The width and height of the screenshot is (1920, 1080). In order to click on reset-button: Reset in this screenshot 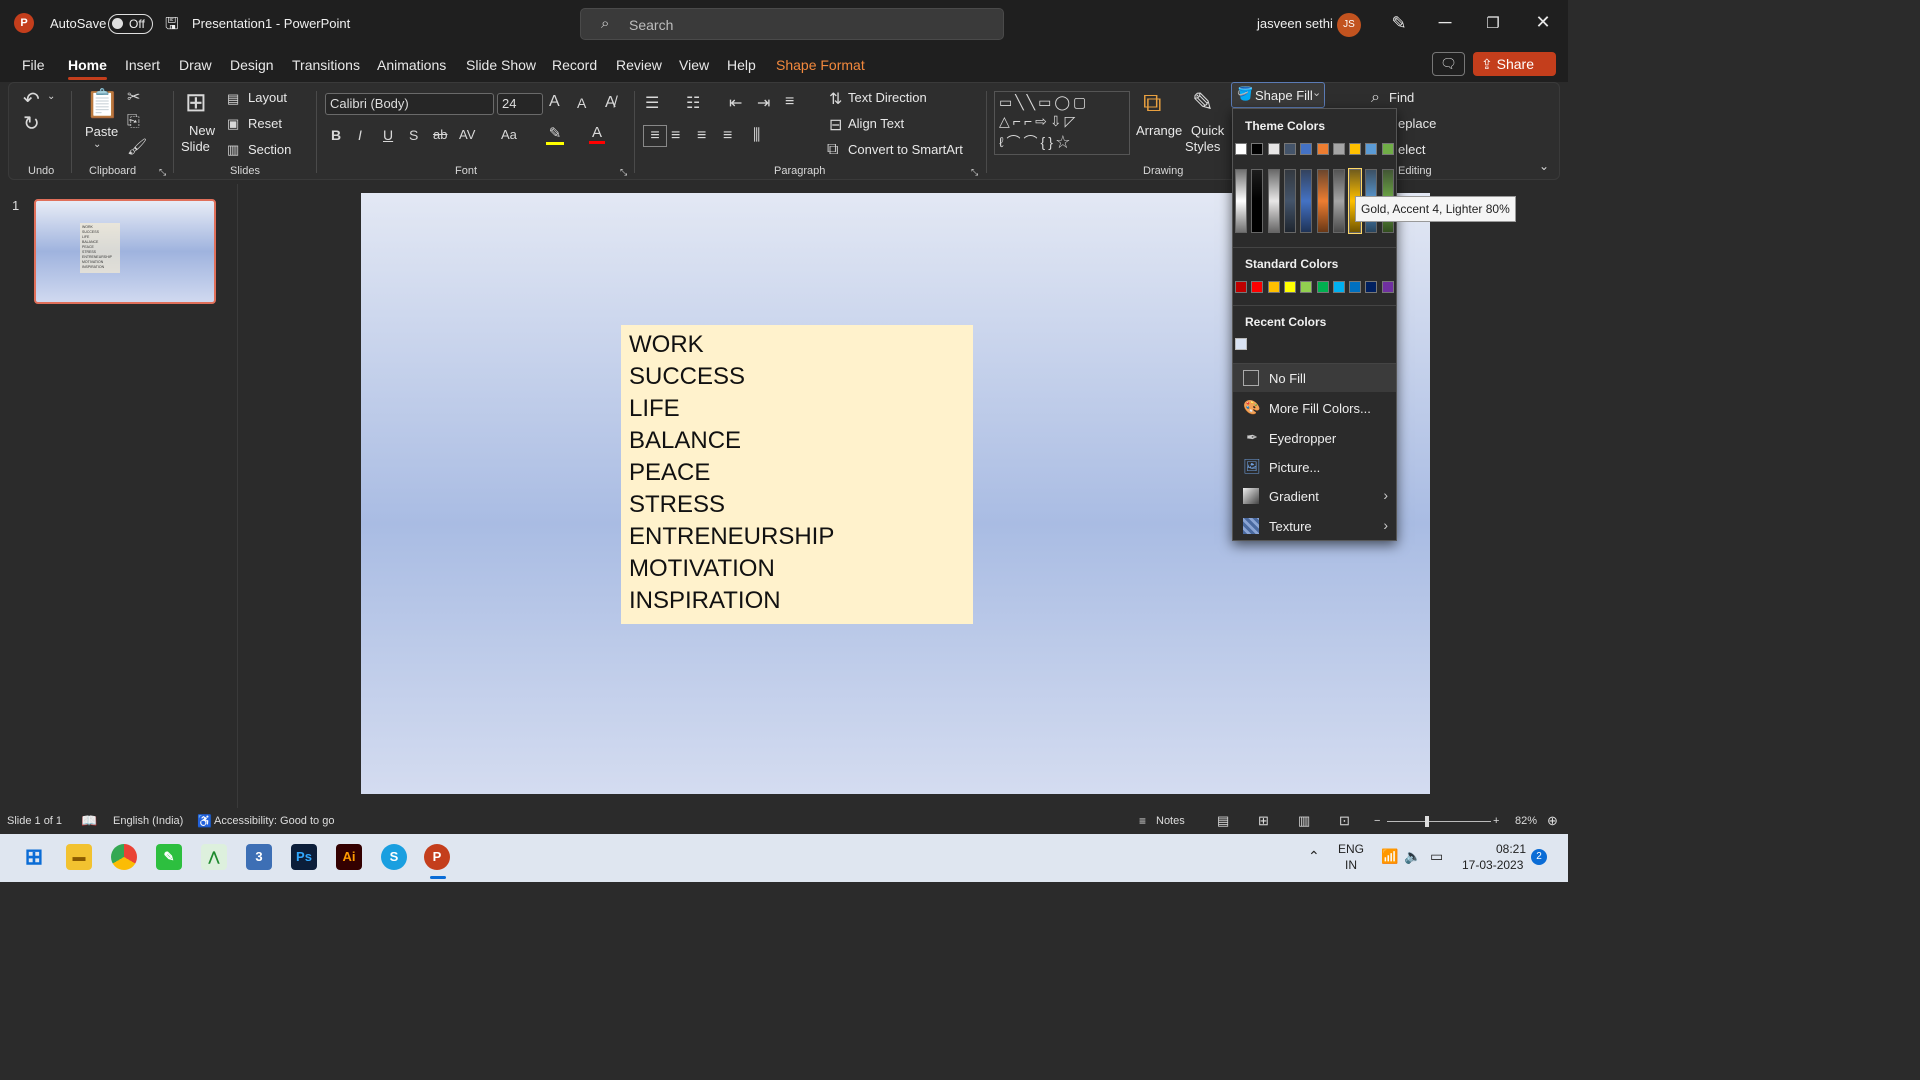, I will do `click(265, 123)`.